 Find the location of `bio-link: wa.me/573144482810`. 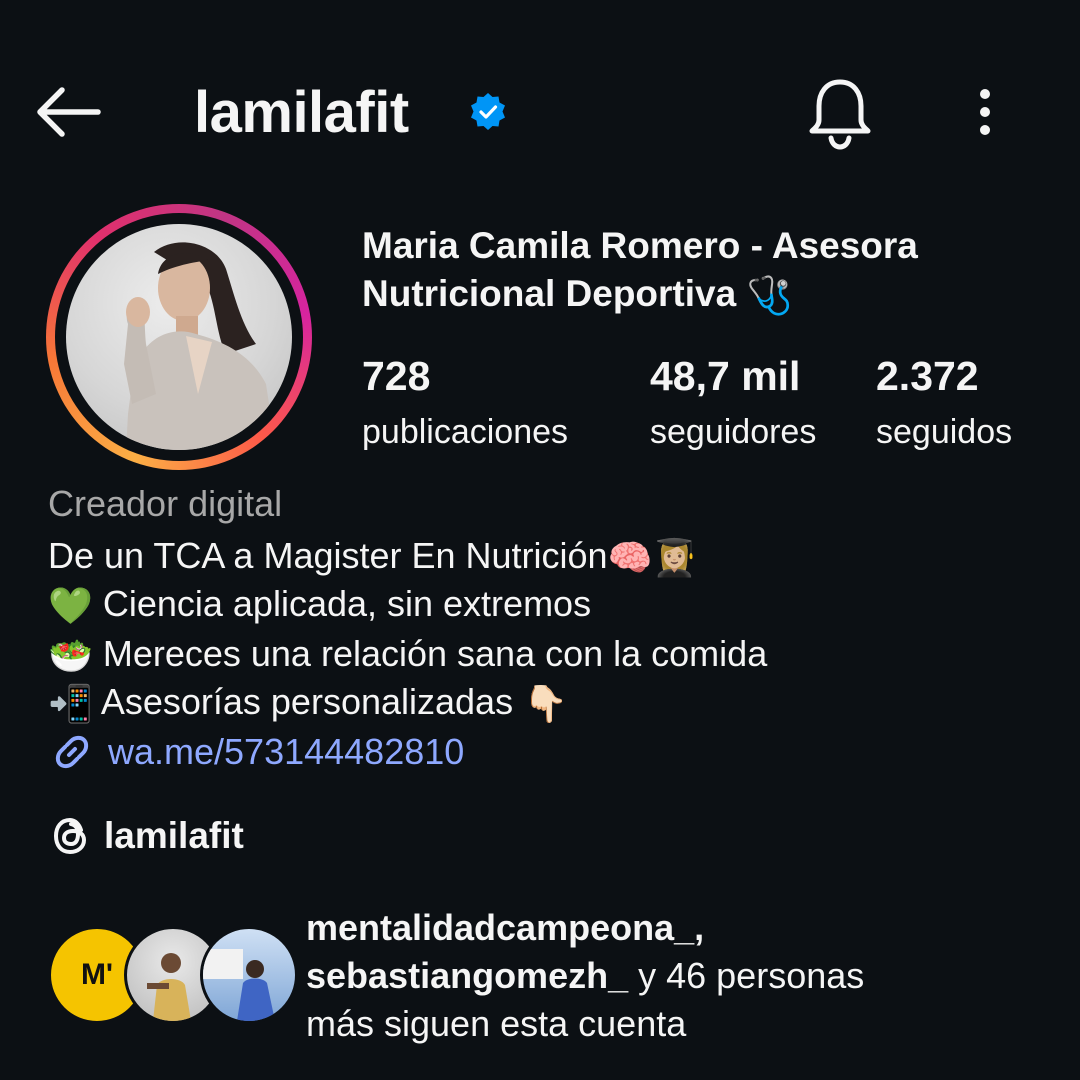

bio-link: wa.me/573144482810 is located at coordinates (256, 752).